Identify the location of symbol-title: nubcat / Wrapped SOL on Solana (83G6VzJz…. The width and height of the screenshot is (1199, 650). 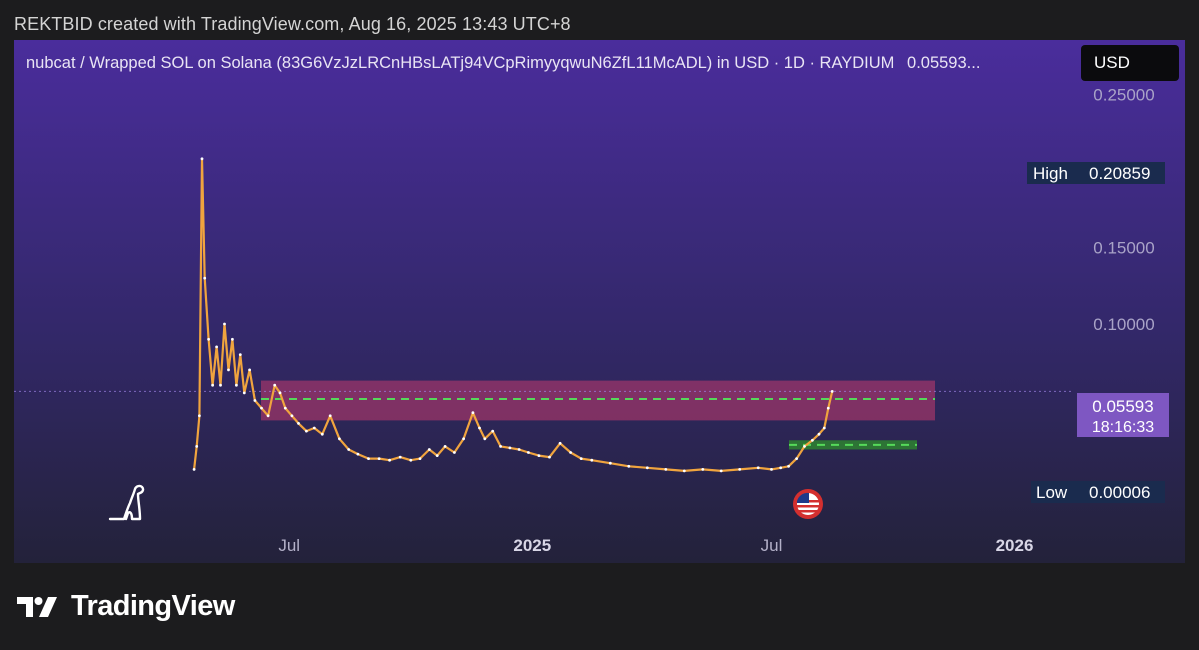
(460, 63).